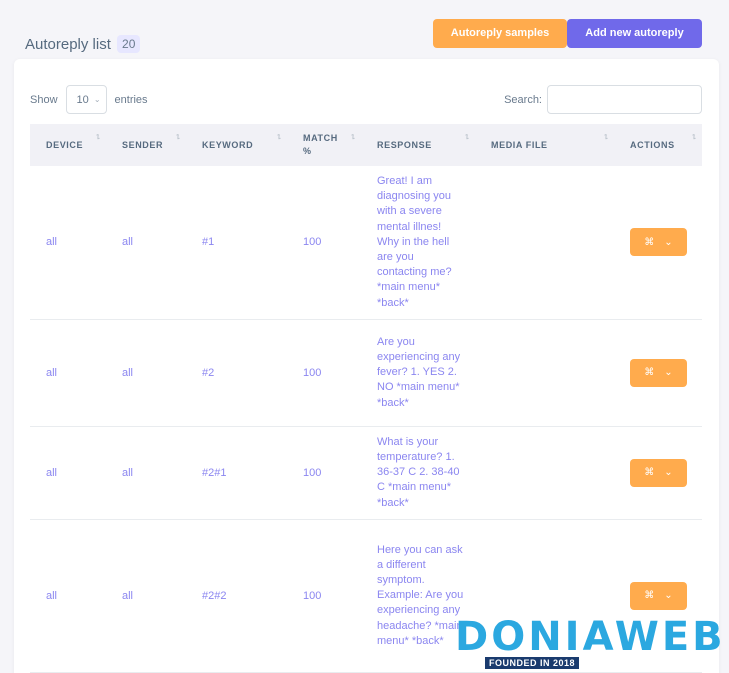 The width and height of the screenshot is (729, 673). Describe the element at coordinates (146, 145) in the screenshot. I see `column-header-sender: SENDER ↑↓` at that location.